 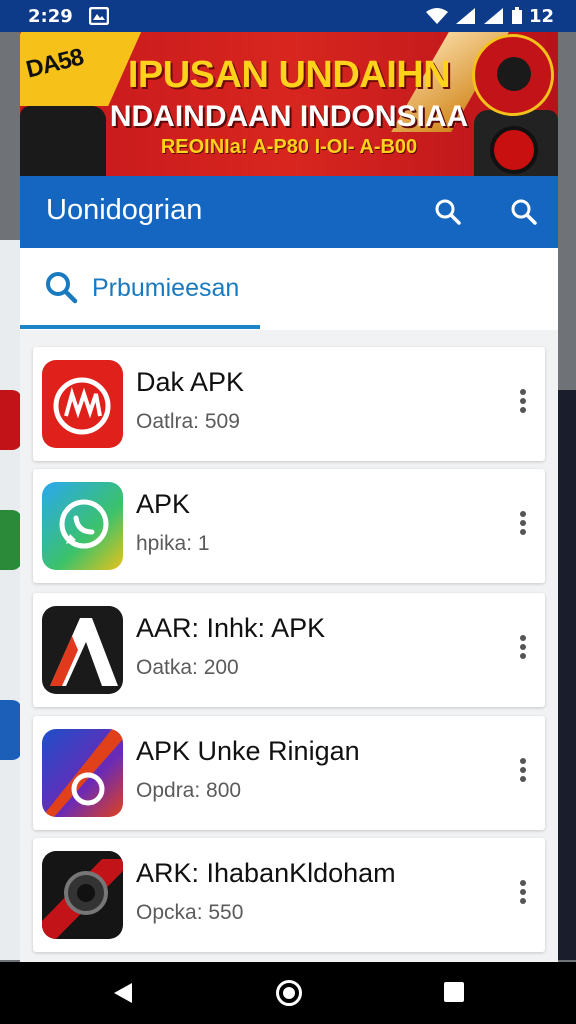 What do you see at coordinates (231, 628) in the screenshot?
I see `app-name: AAR: Inhk: APK` at bounding box center [231, 628].